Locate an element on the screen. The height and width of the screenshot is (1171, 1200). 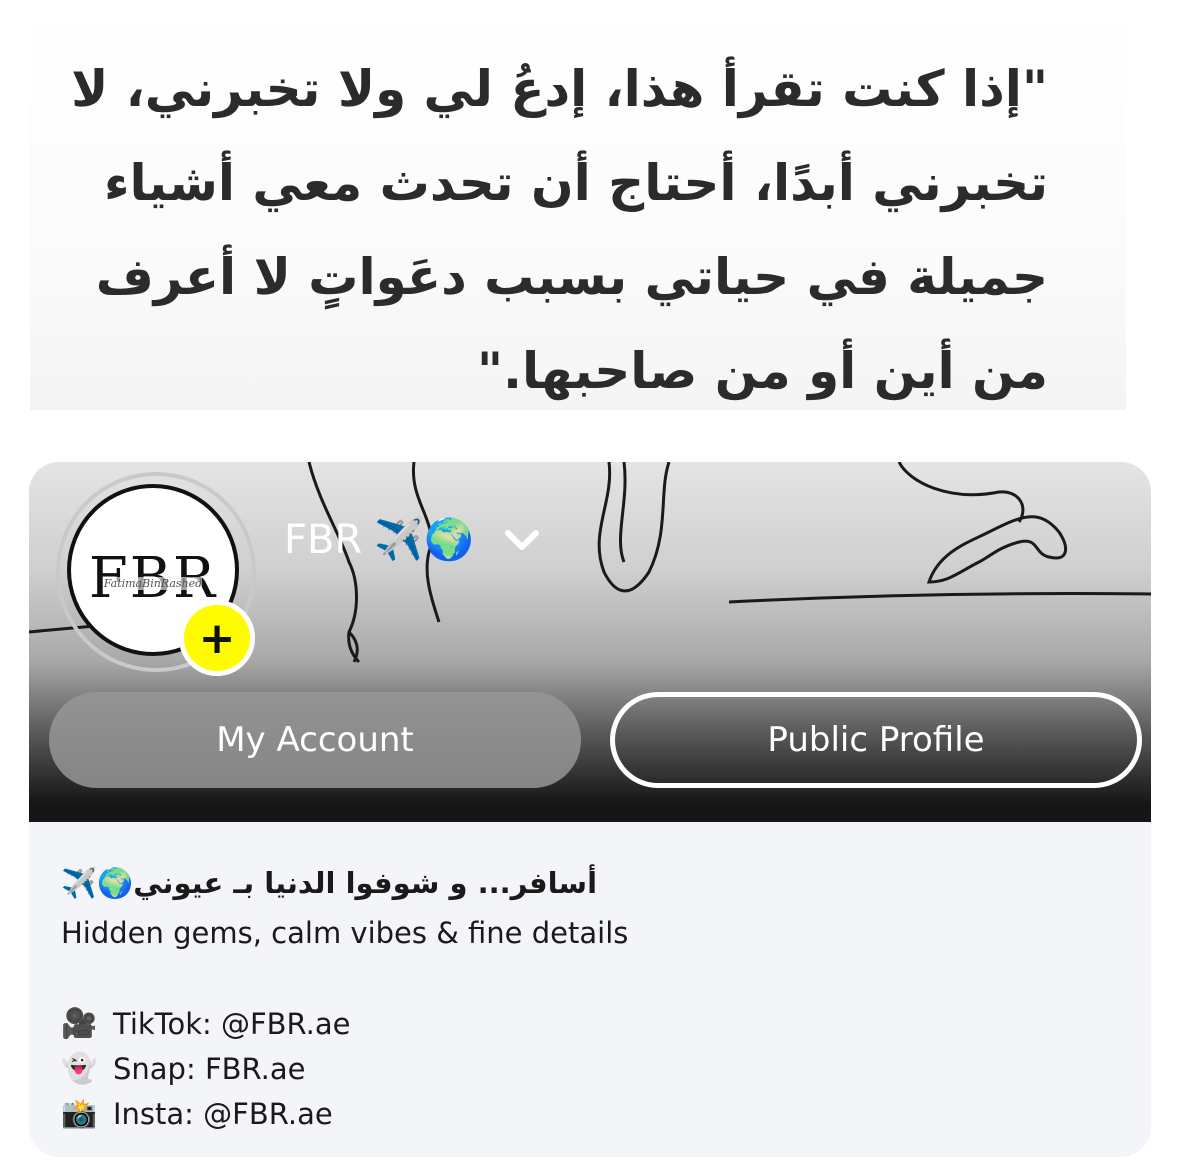
social-snap: 👻 Snap: FBR.ae is located at coordinates (183, 1068).